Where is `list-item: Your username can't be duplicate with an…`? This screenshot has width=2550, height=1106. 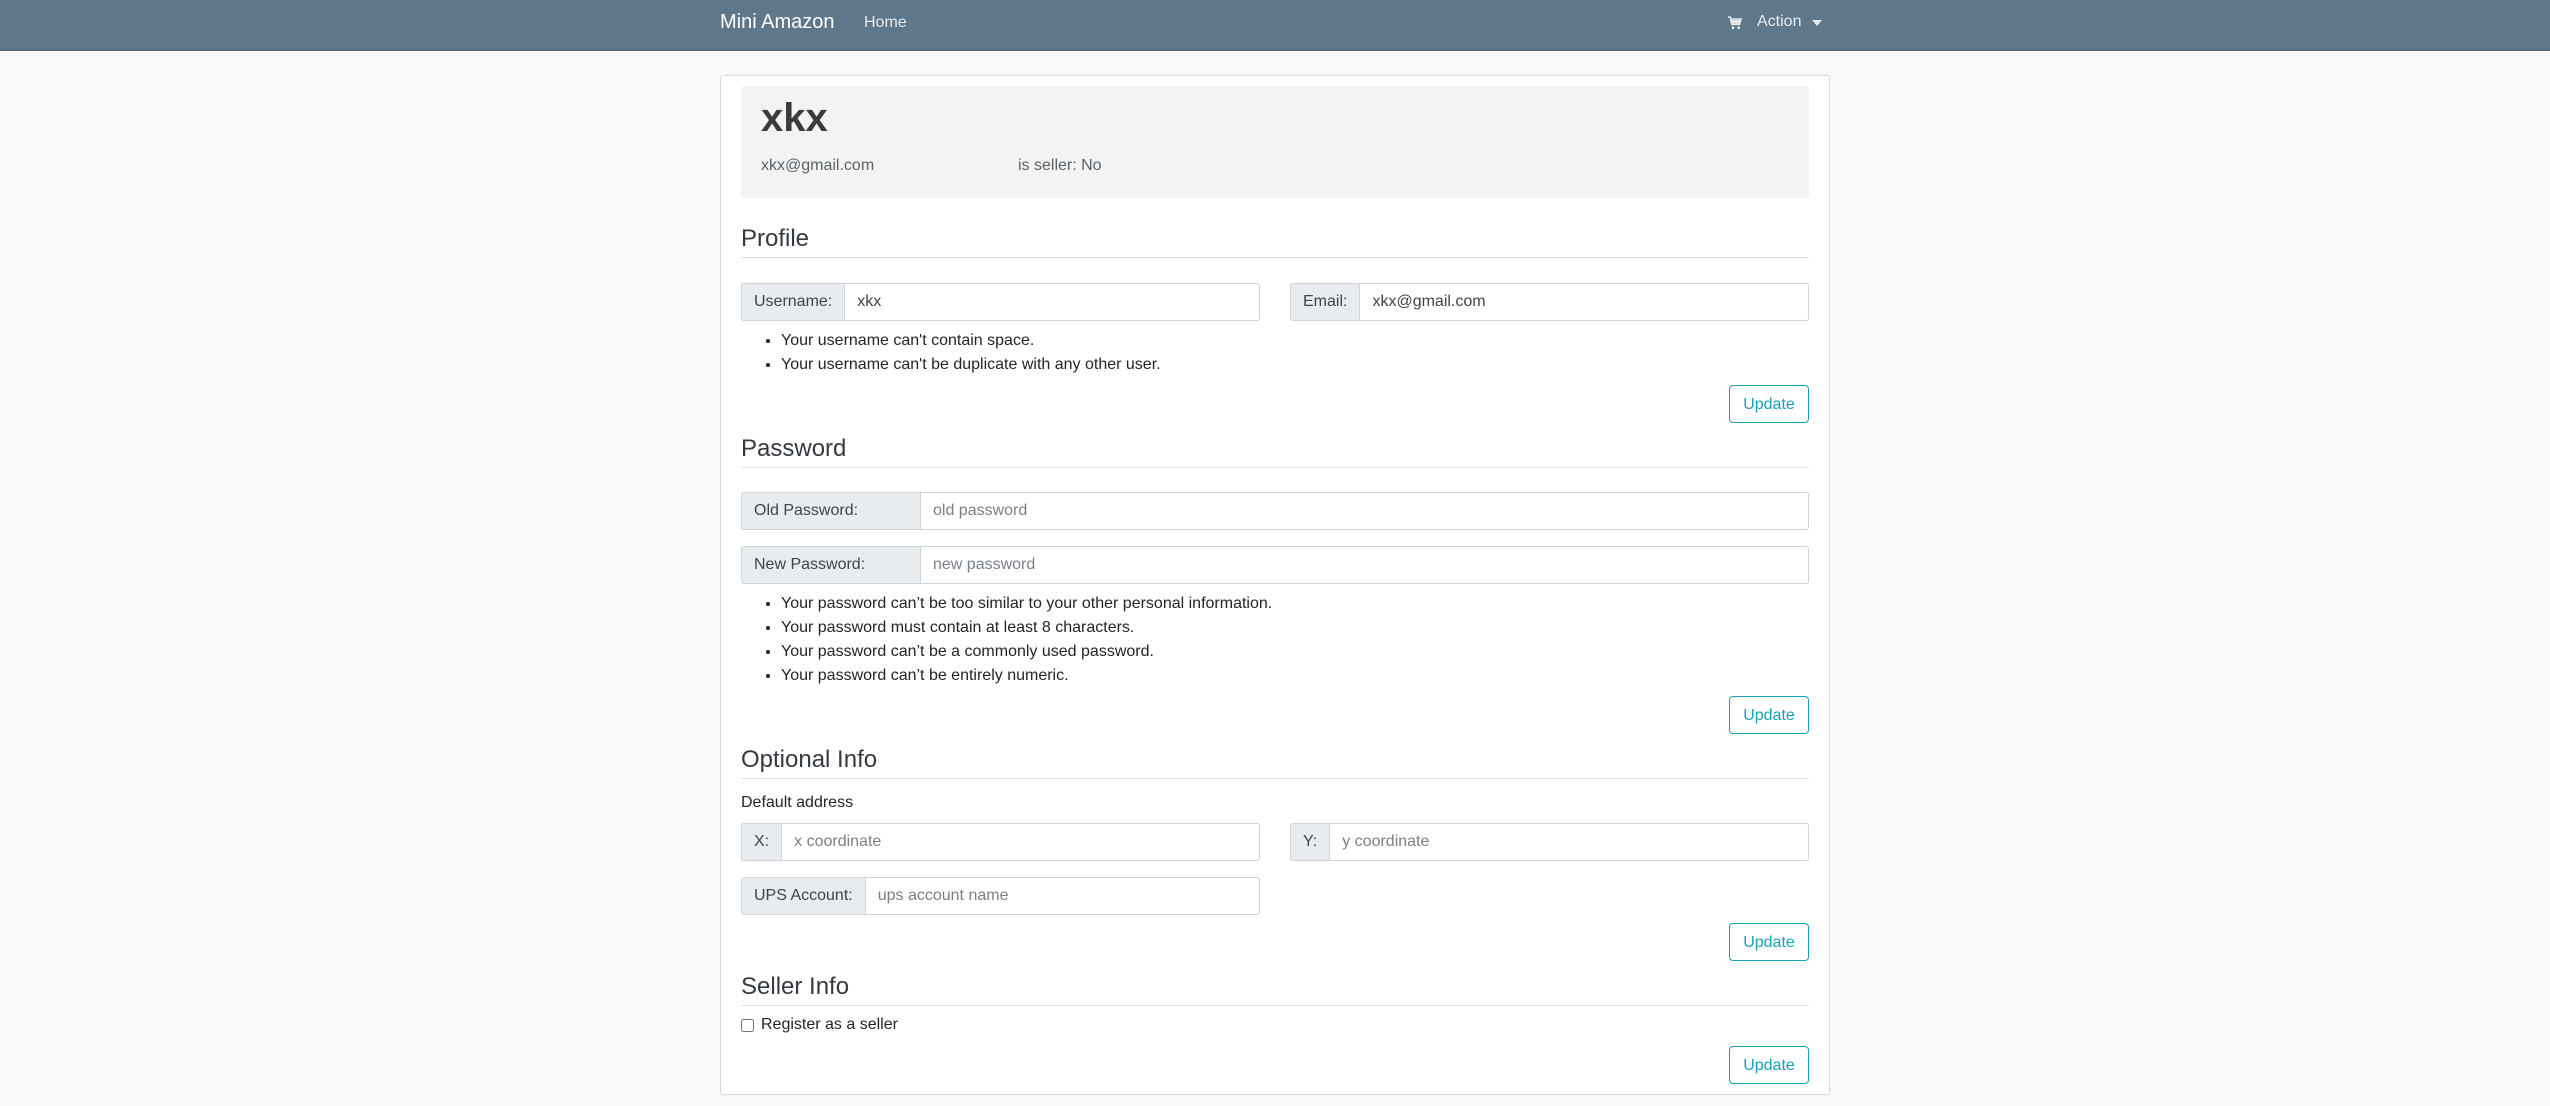
list-item: Your username can't be duplicate with an… is located at coordinates (971, 365).